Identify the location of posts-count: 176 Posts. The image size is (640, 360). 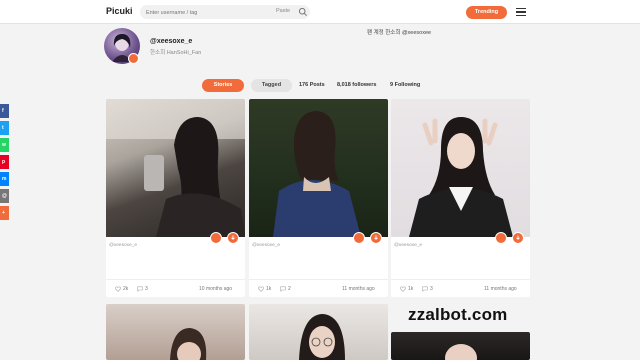
(312, 85).